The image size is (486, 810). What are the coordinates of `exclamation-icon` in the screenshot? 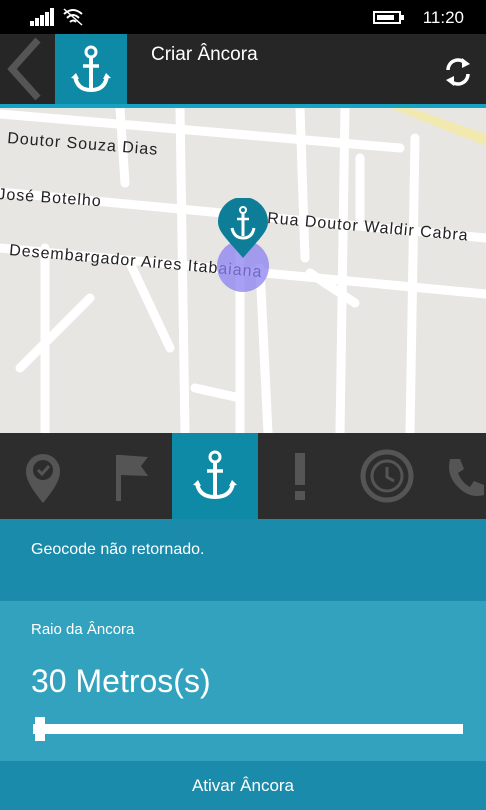 It's located at (300, 476).